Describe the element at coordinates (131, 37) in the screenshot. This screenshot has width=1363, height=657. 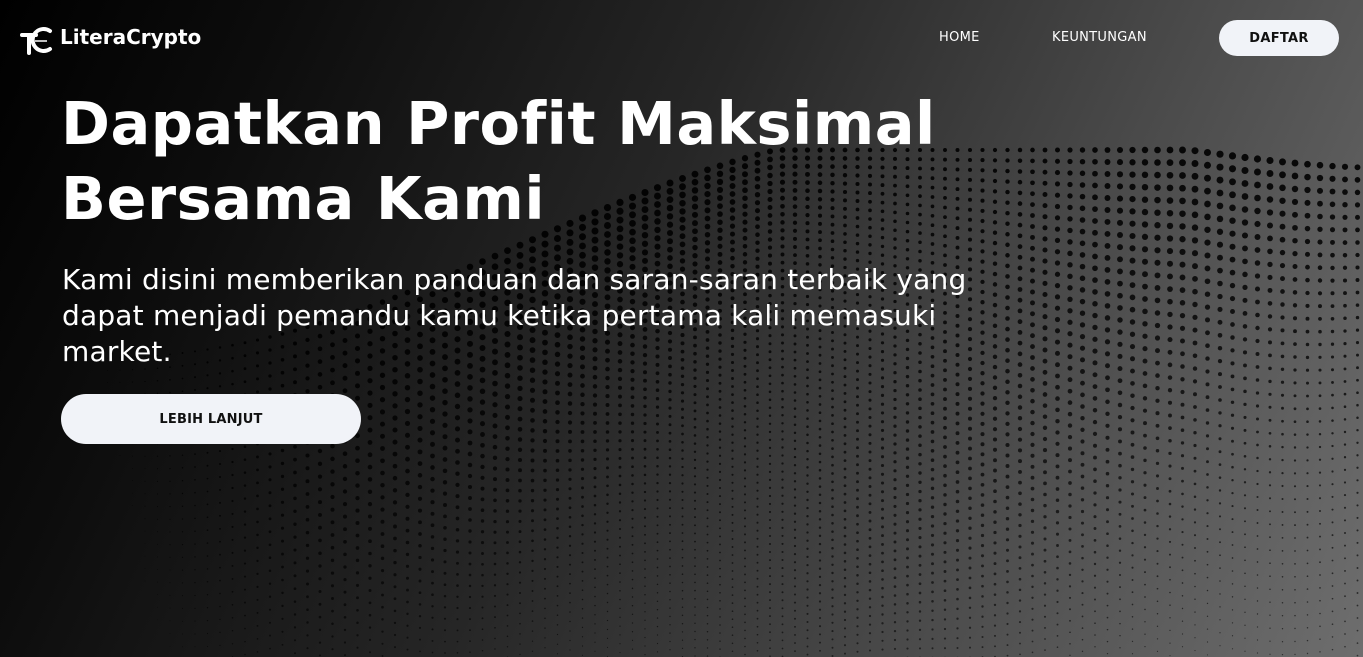
I see `logo-text: LiteraCrypto` at that location.